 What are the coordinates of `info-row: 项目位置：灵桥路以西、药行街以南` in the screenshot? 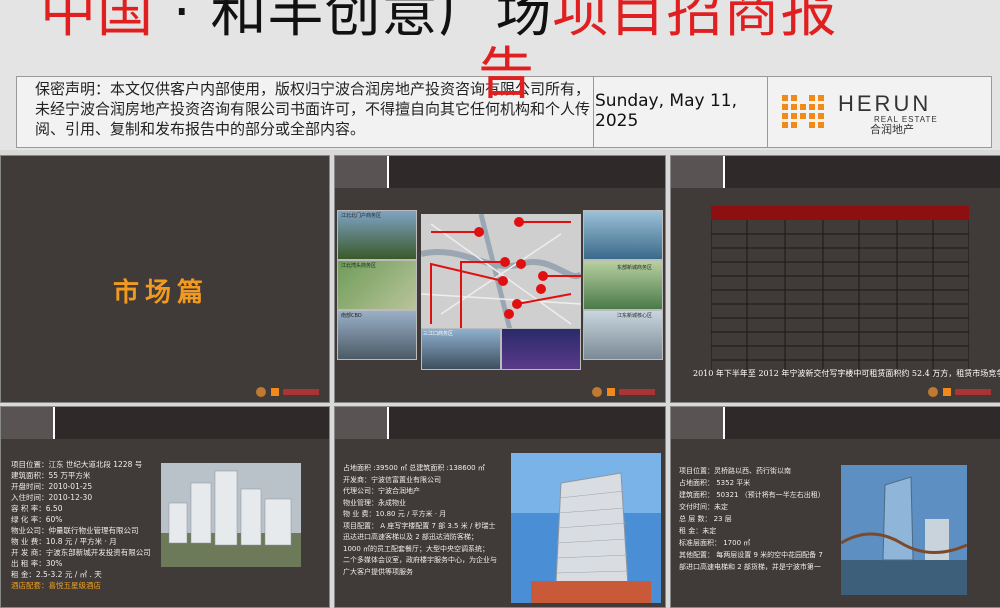 It's located at (735, 471).